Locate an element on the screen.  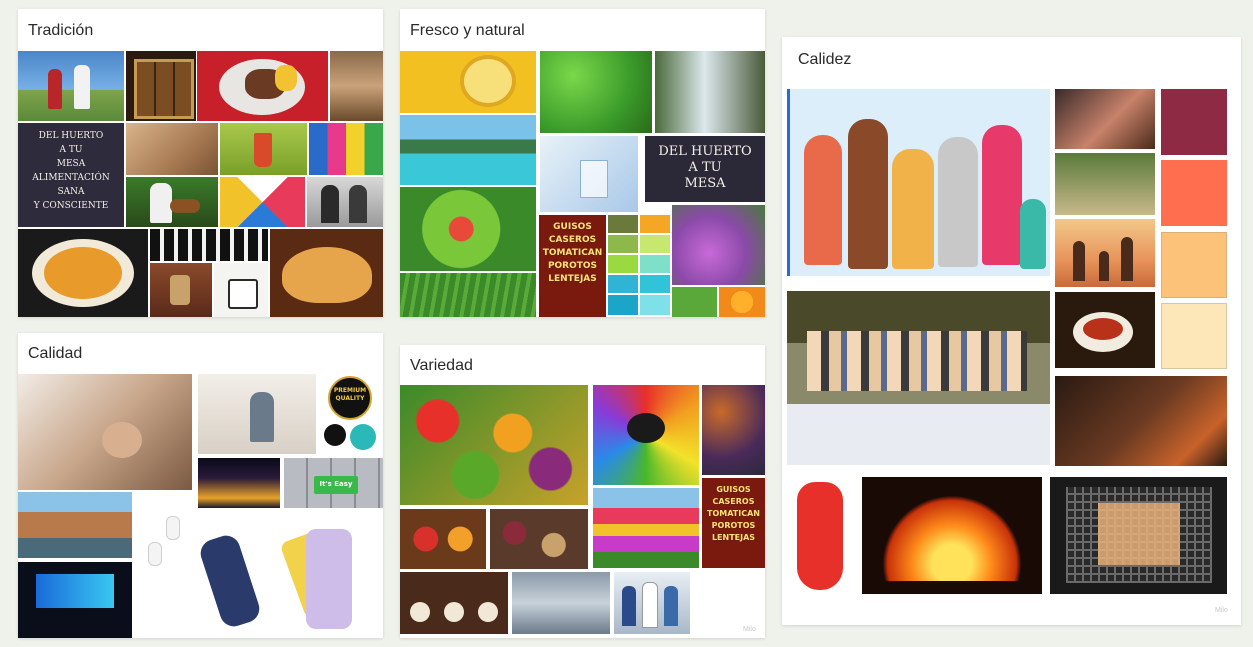
group-people-photo is located at coordinates (652, 603).